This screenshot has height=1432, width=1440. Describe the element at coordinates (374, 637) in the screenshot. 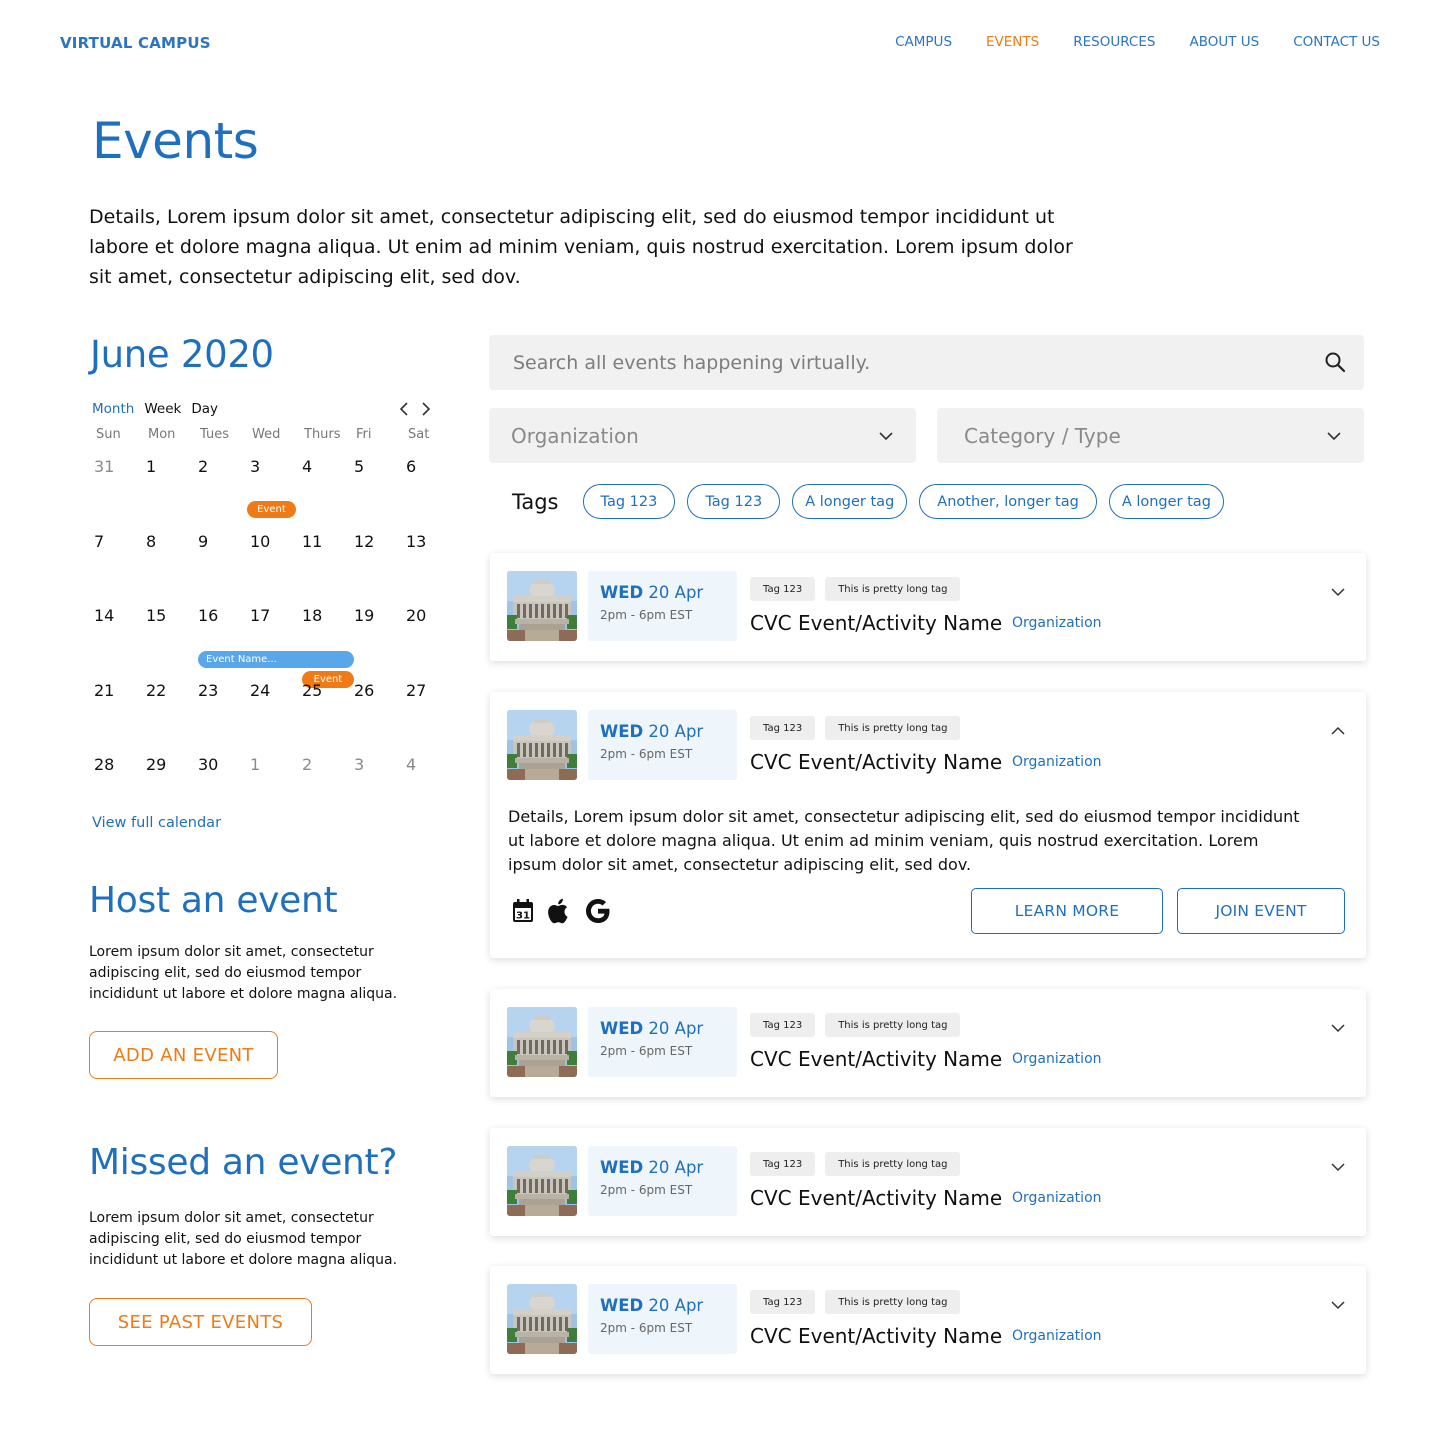

I see `calendar-day: 19` at that location.